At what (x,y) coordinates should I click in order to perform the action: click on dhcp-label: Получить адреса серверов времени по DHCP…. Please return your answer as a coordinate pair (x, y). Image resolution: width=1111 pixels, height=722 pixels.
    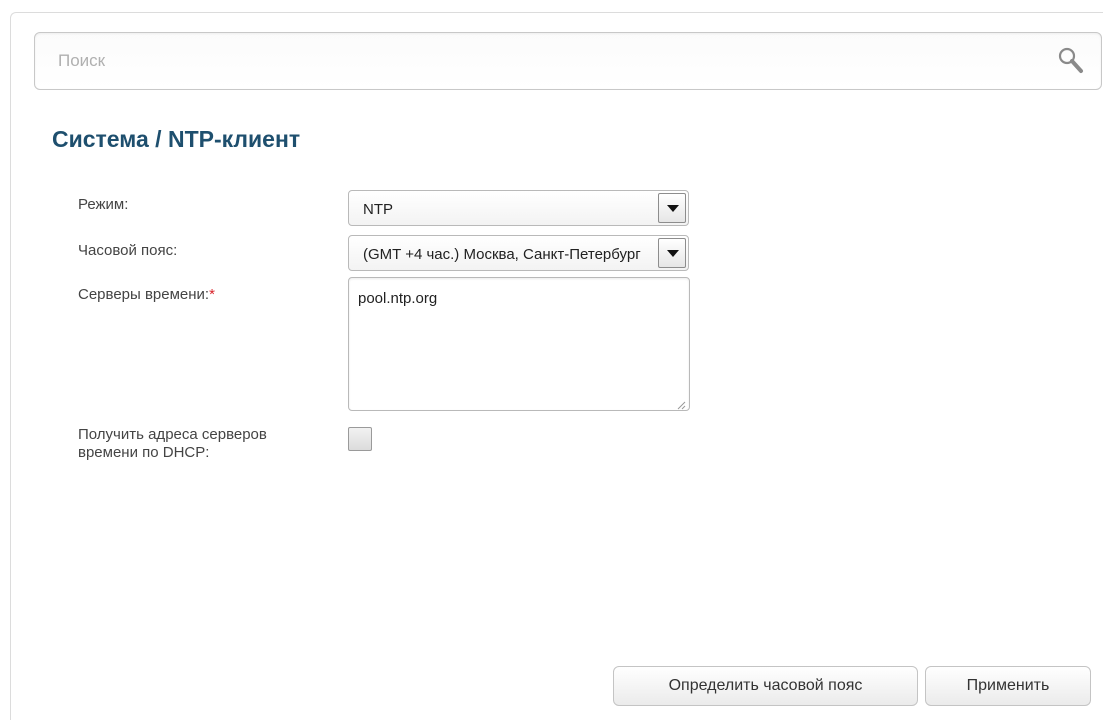
    Looking at the image, I should click on (172, 444).